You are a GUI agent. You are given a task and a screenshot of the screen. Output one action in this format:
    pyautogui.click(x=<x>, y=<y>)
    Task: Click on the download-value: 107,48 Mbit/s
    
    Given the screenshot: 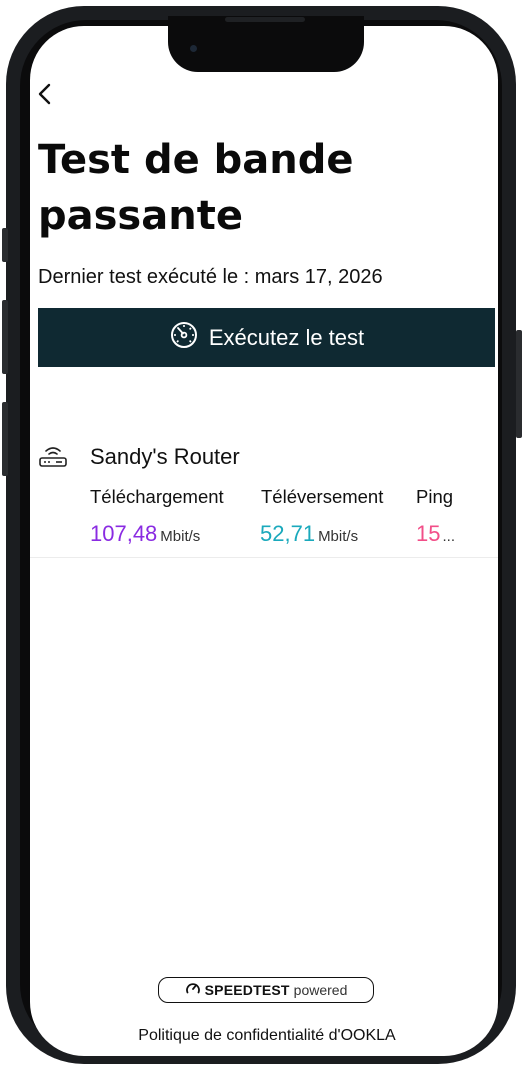 What is the action you would take?
    pyautogui.click(x=145, y=534)
    